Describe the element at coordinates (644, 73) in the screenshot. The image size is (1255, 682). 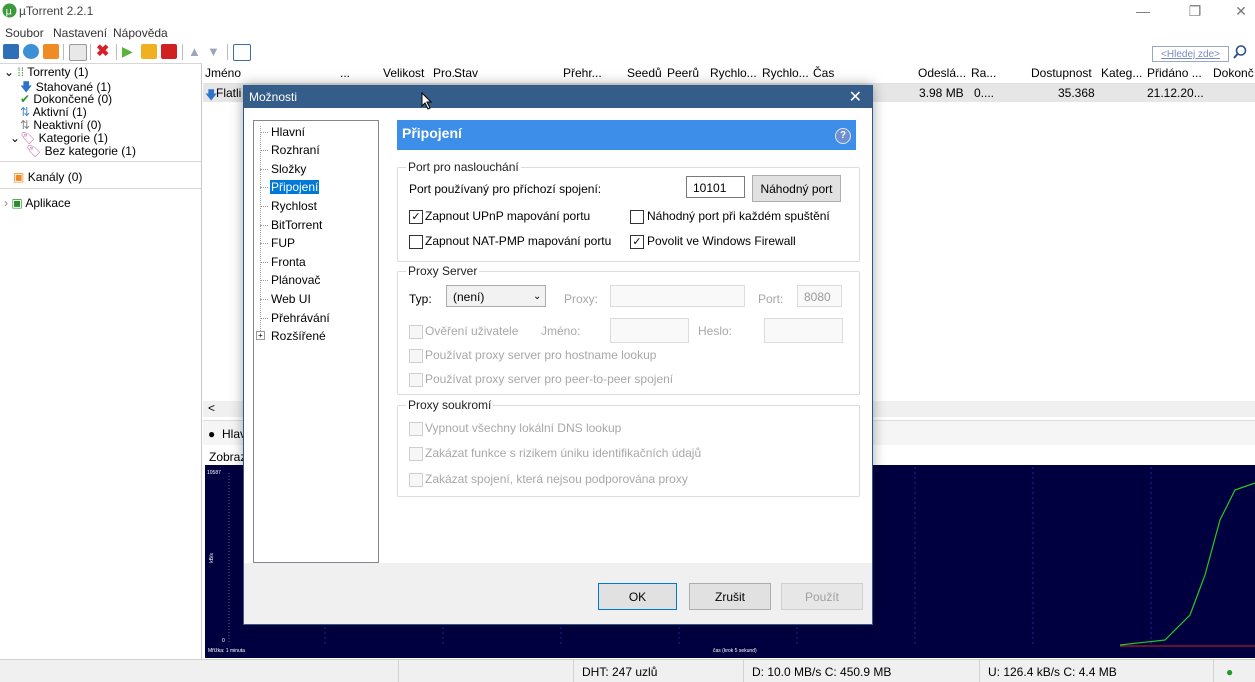
I see `col-seeds: Seedů` at that location.